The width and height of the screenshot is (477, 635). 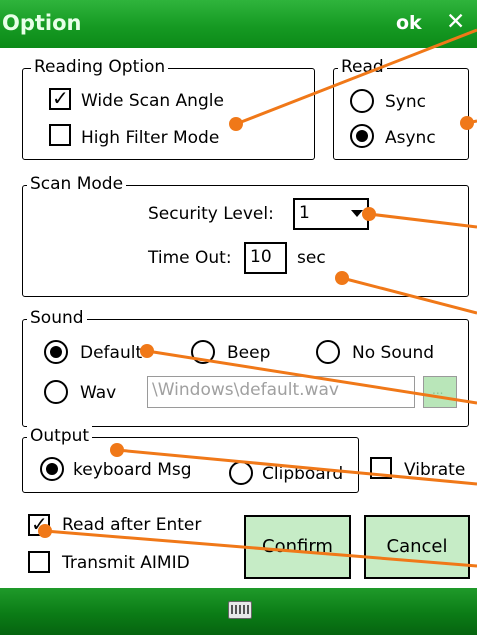 What do you see at coordinates (60, 135) in the screenshot?
I see `high-filter-checkbox` at bounding box center [60, 135].